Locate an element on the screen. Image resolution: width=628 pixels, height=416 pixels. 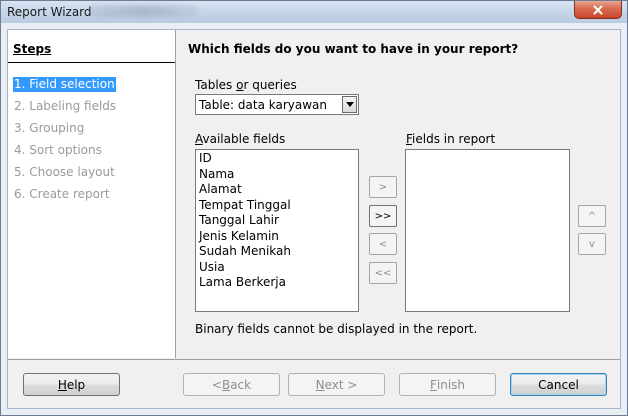
list-item: Tempat Tinggal is located at coordinates (245, 205).